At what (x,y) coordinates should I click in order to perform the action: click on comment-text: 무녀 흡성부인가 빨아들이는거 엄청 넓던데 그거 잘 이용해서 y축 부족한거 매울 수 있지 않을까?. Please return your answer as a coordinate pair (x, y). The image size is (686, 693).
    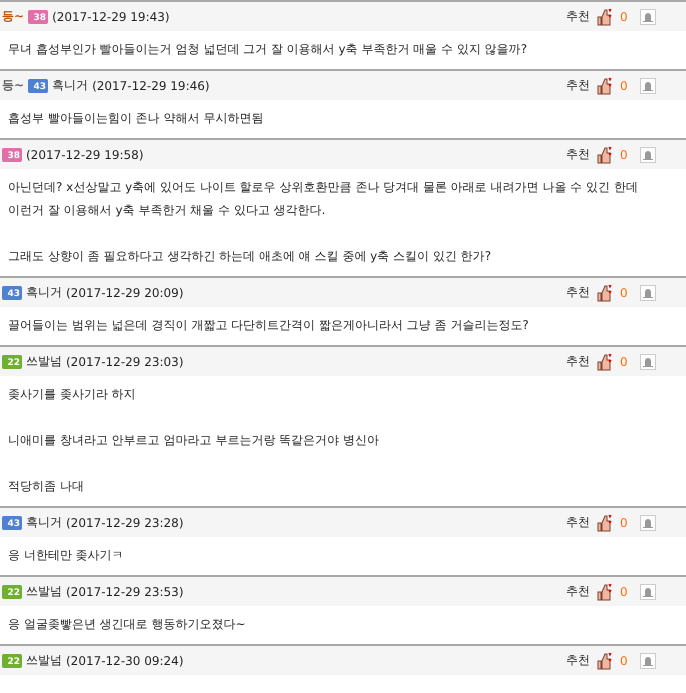
    Looking at the image, I should click on (267, 49).